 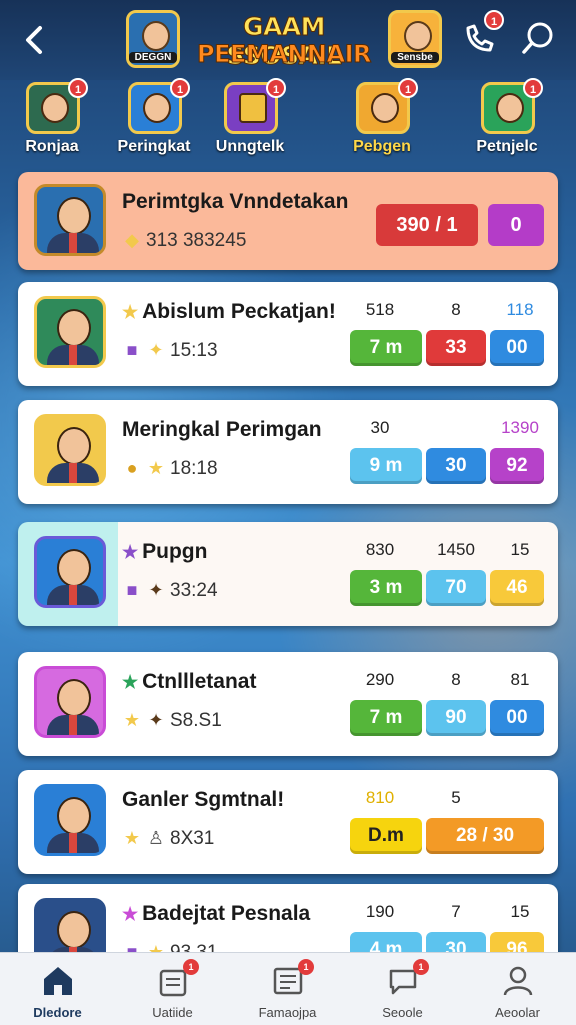 What do you see at coordinates (386, 466) in the screenshot?
I see `stat-pill-1: 9 m` at bounding box center [386, 466].